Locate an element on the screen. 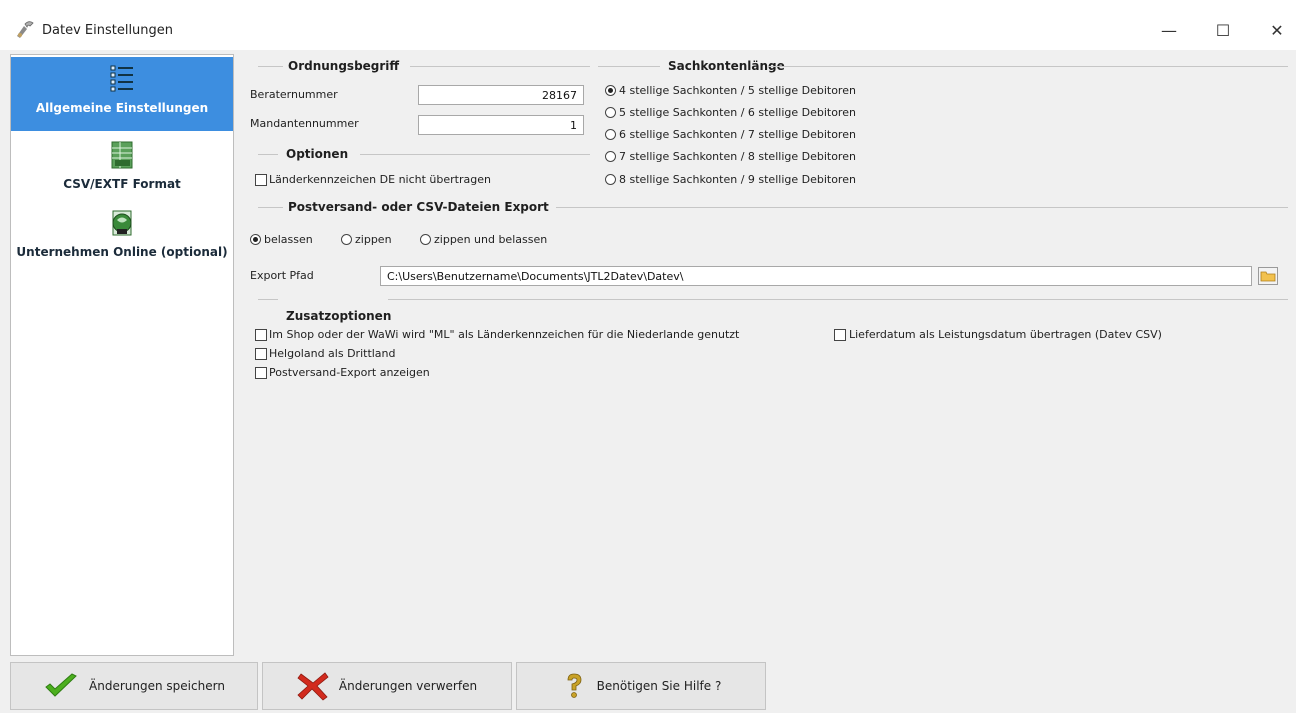 The image size is (1296, 713). sidebar-item-label: Unternehmen Online (optional) is located at coordinates (122, 252).